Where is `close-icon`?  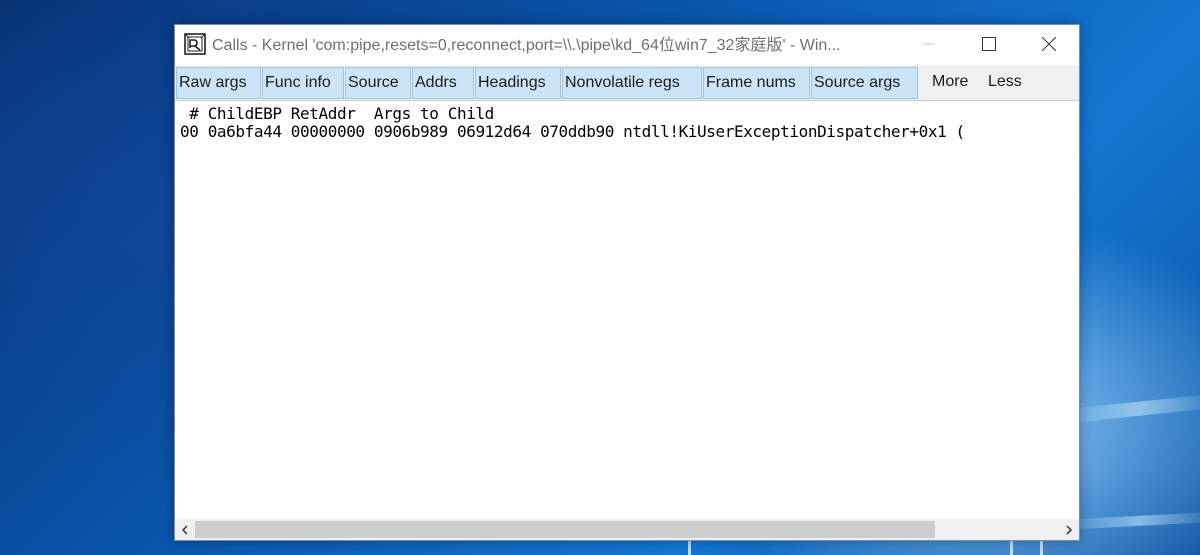 close-icon is located at coordinates (1049, 44).